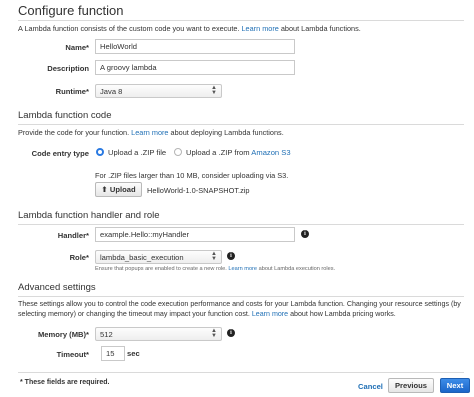 The height and width of the screenshot is (397, 474). What do you see at coordinates (100, 152) in the screenshot?
I see `upload-zip-radio` at bounding box center [100, 152].